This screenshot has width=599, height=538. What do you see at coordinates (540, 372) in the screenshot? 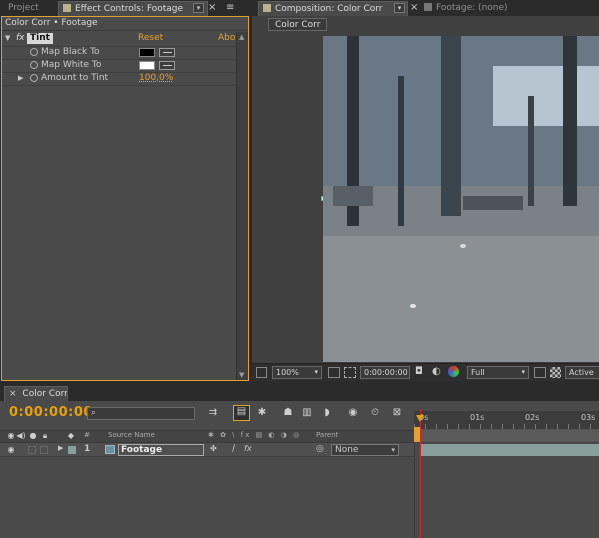
I see `region-of-interest-icon` at bounding box center [540, 372].